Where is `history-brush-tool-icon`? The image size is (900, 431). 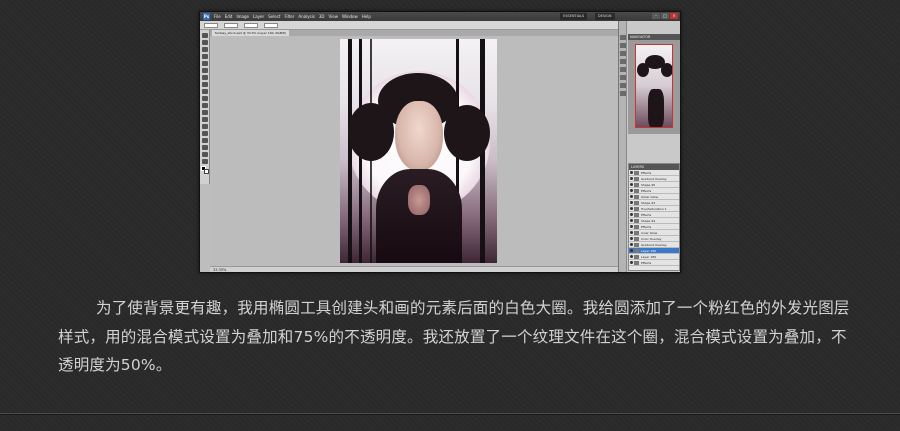 history-brush-tool-icon is located at coordinates (205, 98).